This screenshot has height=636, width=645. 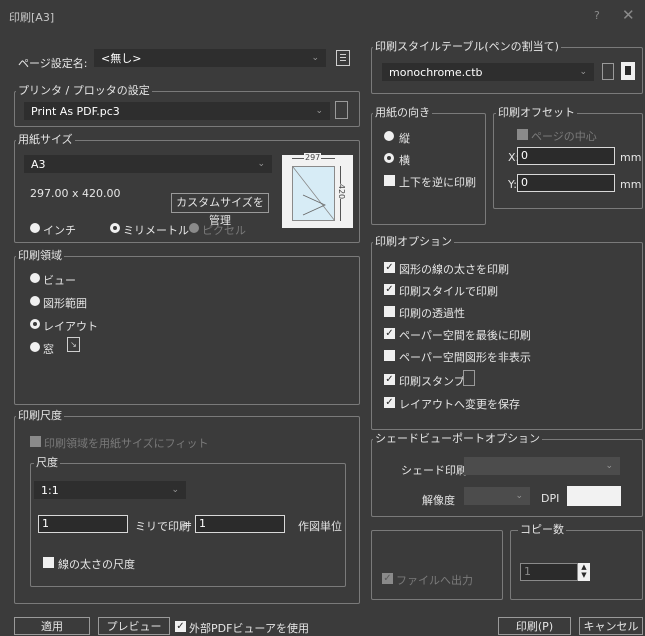 I want to click on orientation-group, so click(x=428, y=169).